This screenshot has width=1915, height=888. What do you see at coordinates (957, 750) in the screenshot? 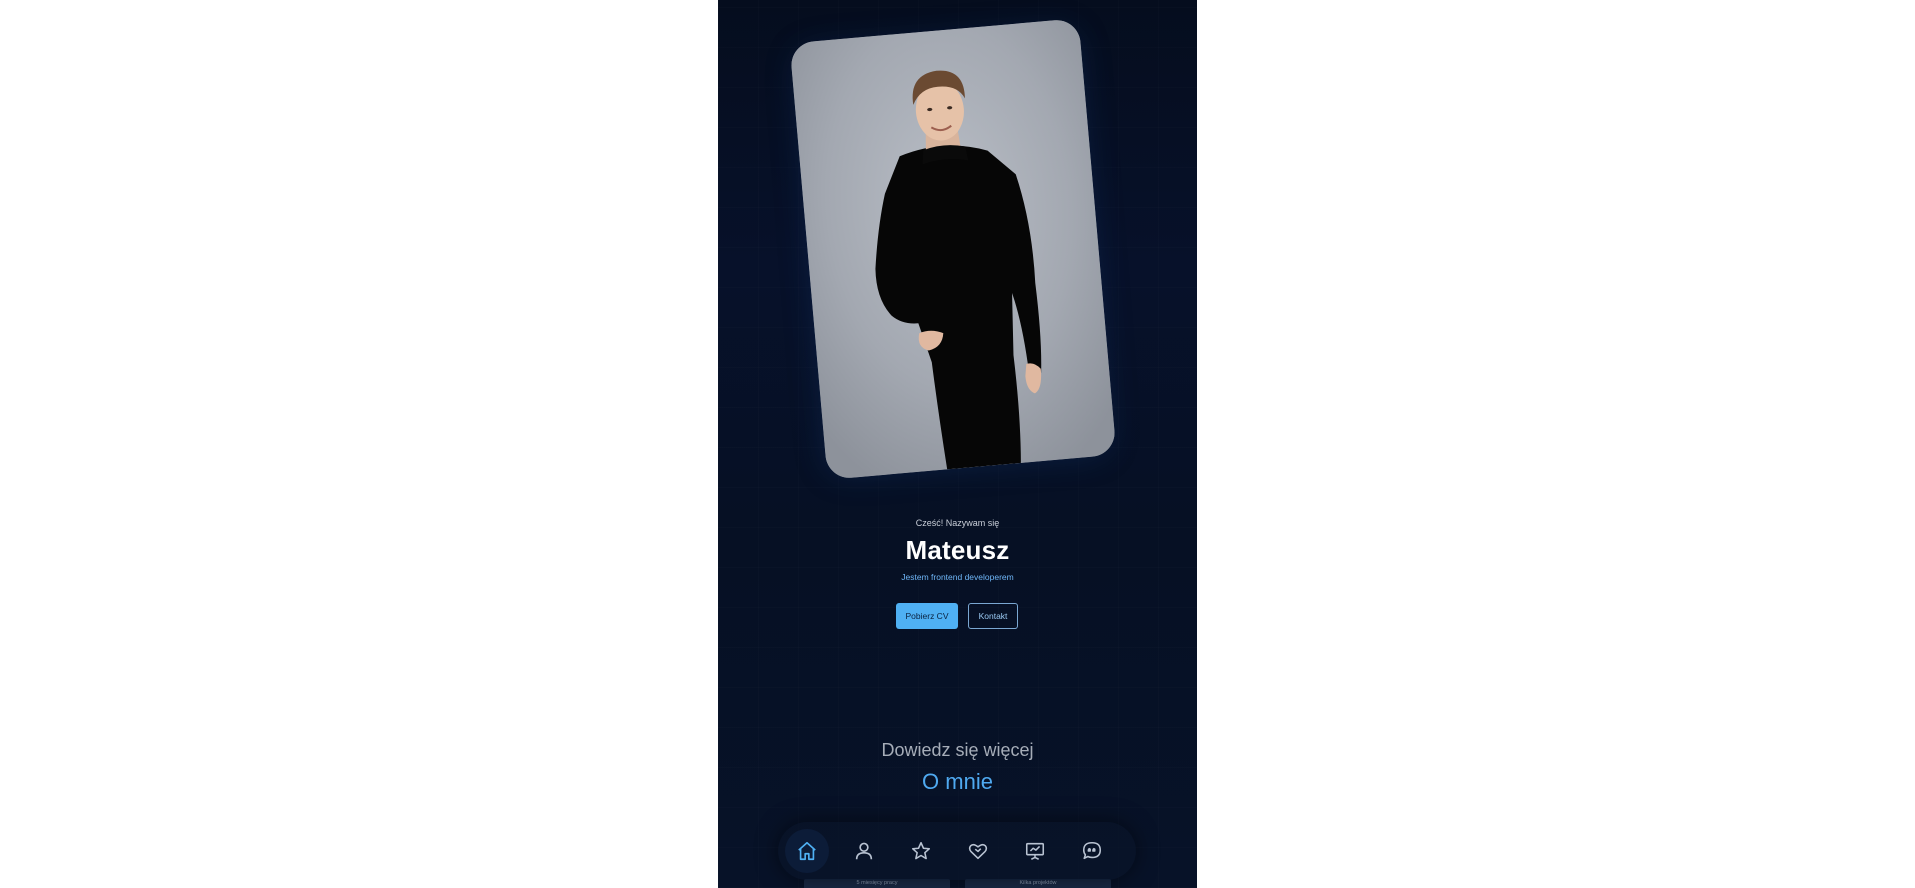
I see `section-subtitle: Dowiedz się więcej` at bounding box center [957, 750].